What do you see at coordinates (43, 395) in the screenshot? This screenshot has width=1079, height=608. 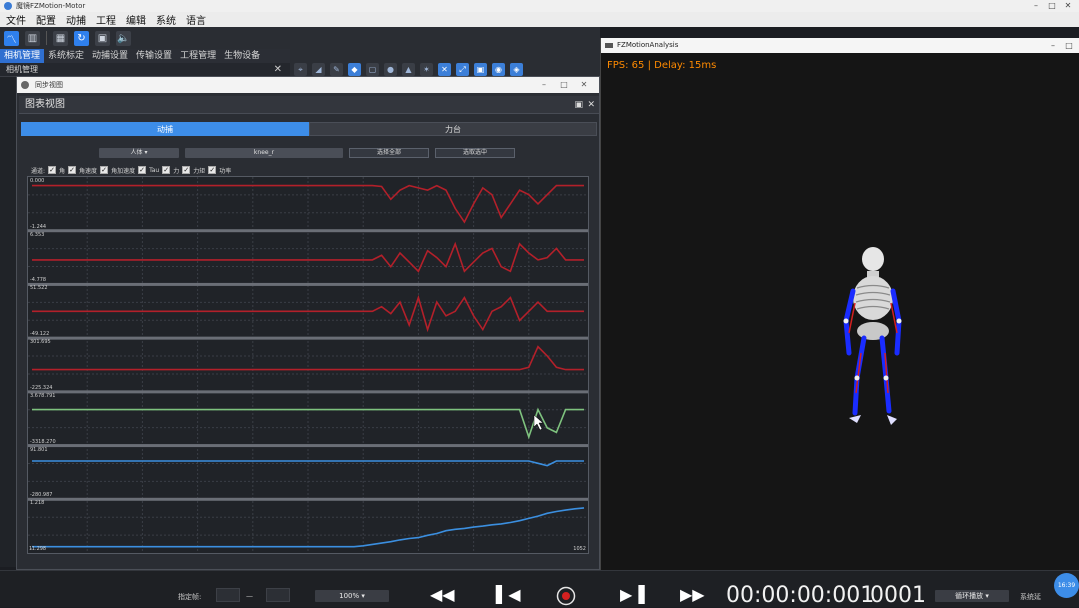 I see `y-max-label: 3.678.791` at bounding box center [43, 395].